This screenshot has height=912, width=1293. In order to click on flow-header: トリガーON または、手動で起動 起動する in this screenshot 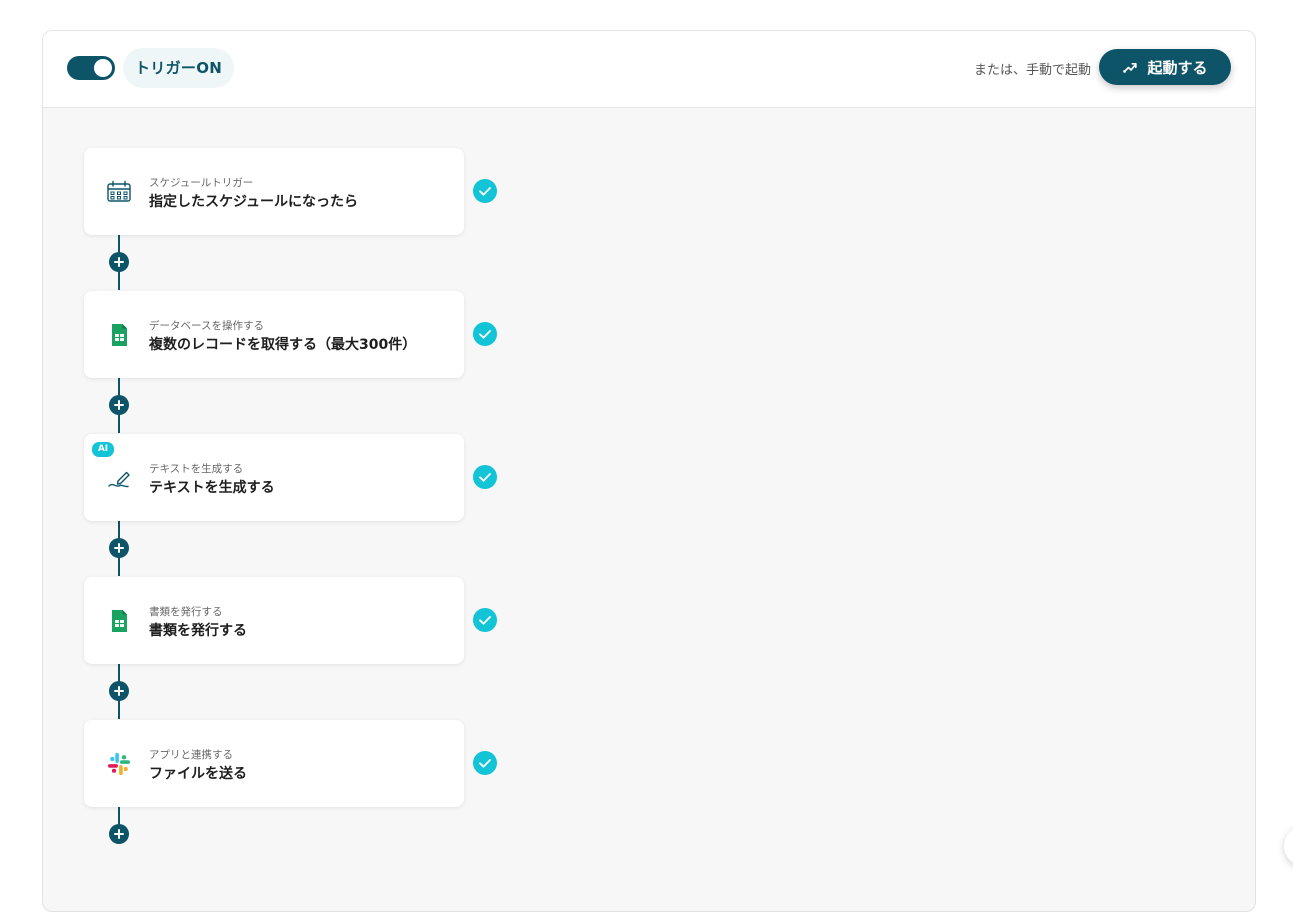, I will do `click(649, 69)`.